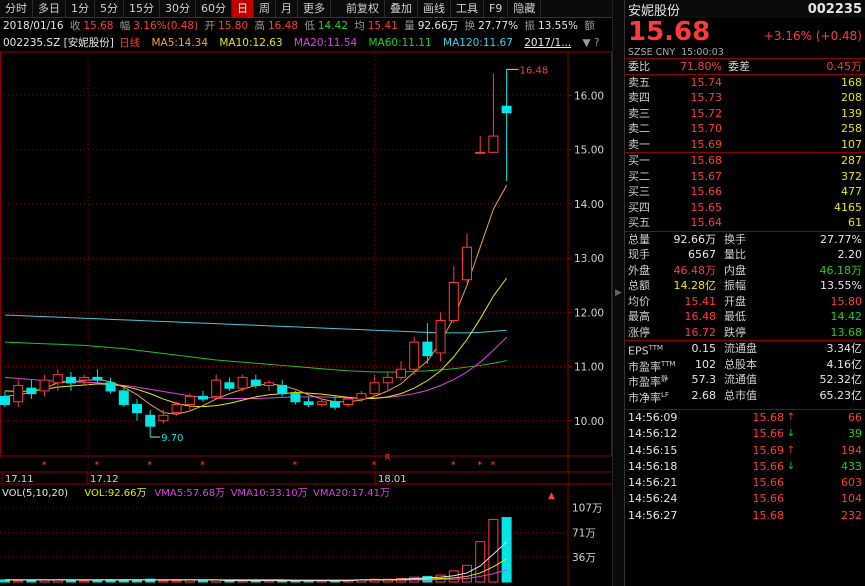 This screenshot has width=865, height=586. Describe the element at coordinates (851, 97) in the screenshot. I see `asks-volume: 208` at that location.